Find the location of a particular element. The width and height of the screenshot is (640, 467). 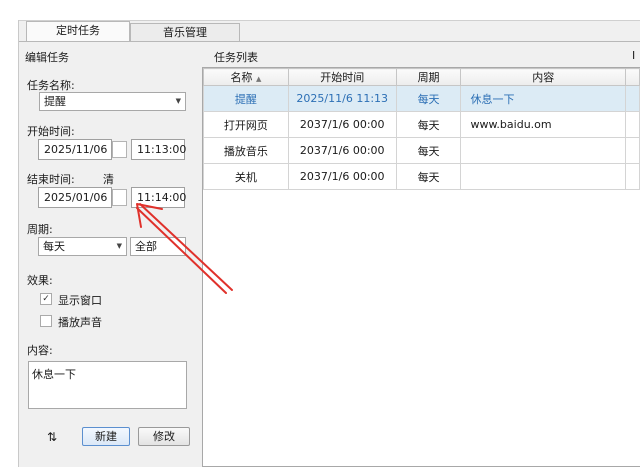

arrow-shaft-outer is located at coordinates (186, 247).